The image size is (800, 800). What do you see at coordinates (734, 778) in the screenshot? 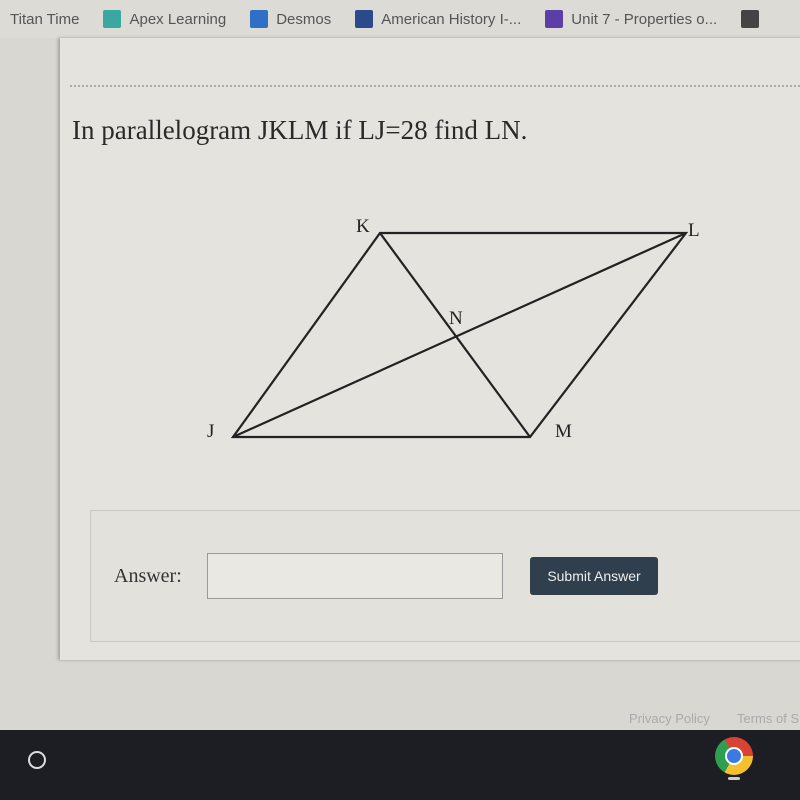
I see `active-indicator` at bounding box center [734, 778].